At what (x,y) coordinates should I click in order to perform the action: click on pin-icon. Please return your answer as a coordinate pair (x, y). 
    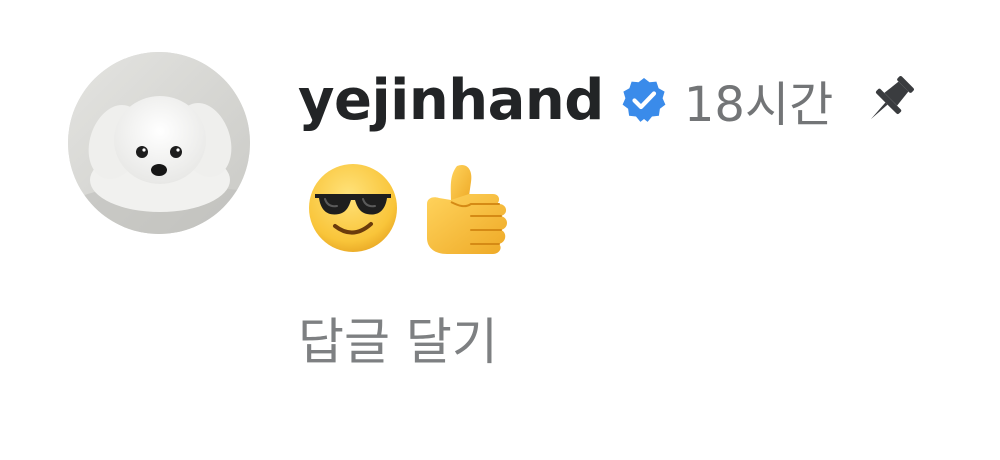
    Looking at the image, I should click on (890, 100).